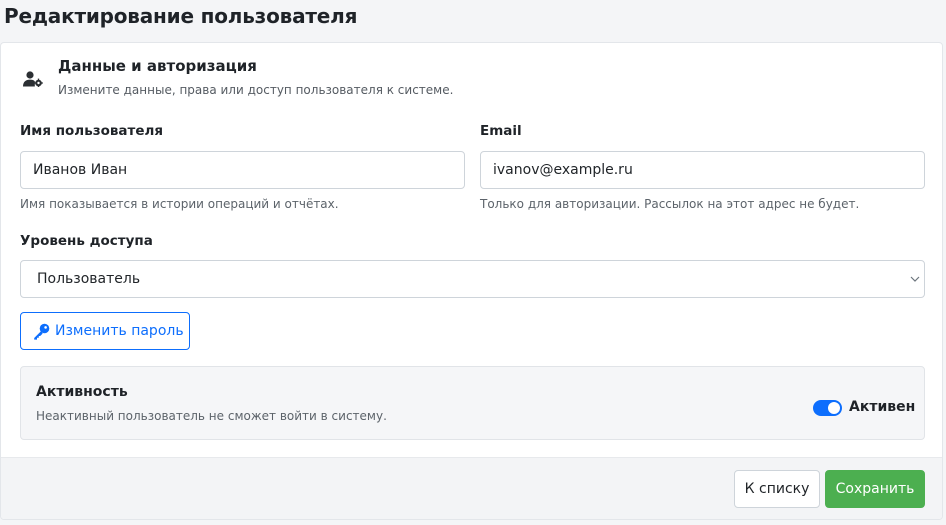 Image resolution: width=946 pixels, height=525 pixels. Describe the element at coordinates (915, 279) in the screenshot. I see `chevron-down-icon` at that location.